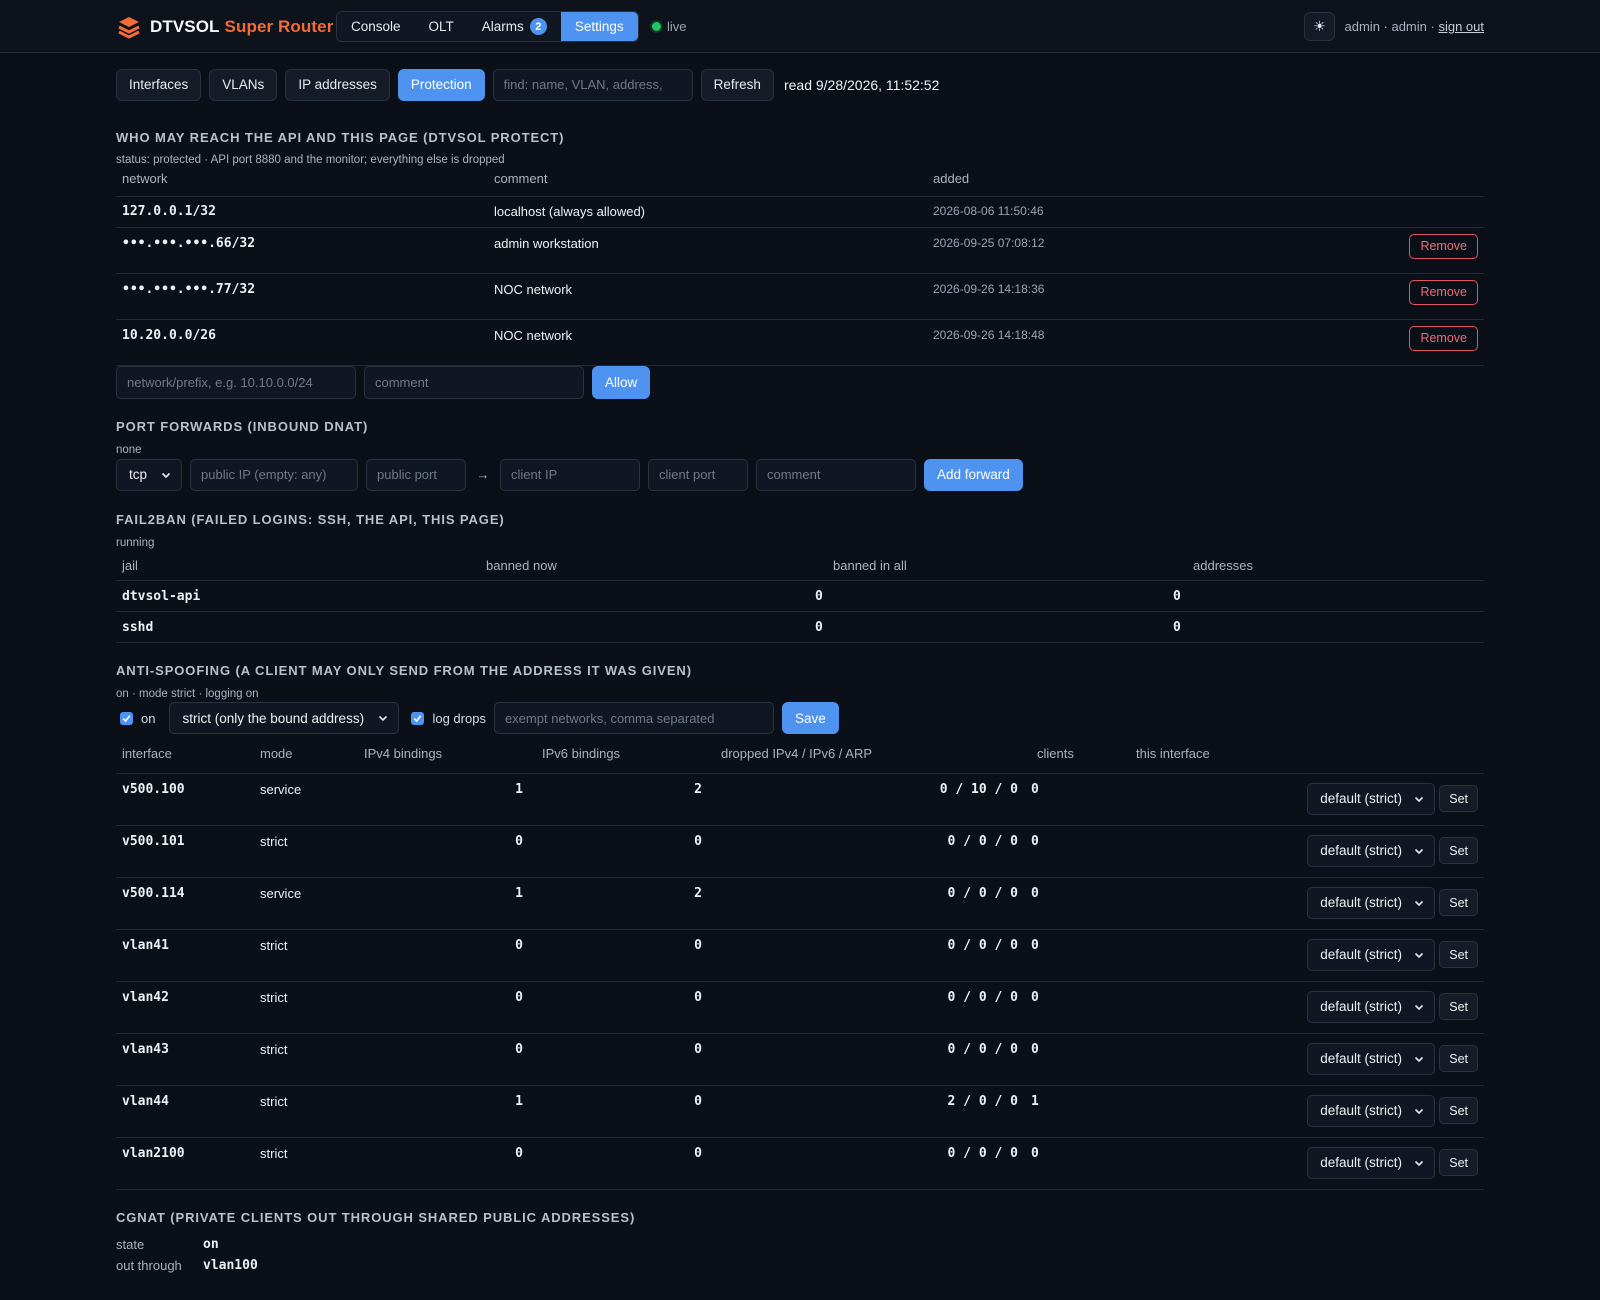 This screenshot has height=1300, width=1600. Describe the element at coordinates (973, 474) in the screenshot. I see `add-forward-button: Add forward` at that location.